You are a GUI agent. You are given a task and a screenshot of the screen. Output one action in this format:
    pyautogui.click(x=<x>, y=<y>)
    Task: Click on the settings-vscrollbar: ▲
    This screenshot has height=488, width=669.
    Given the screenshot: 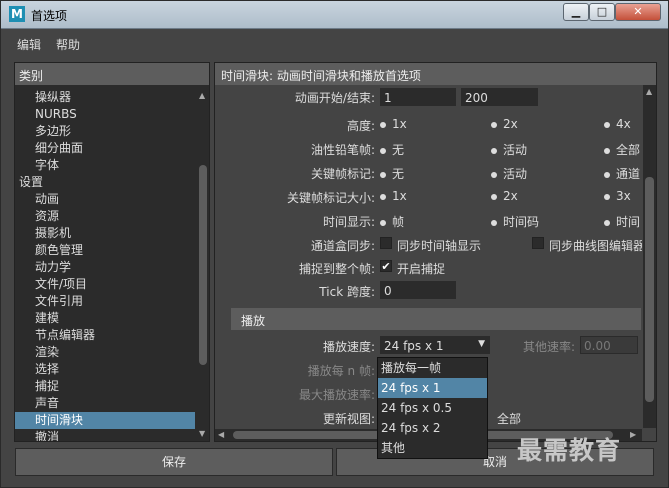 What is the action you would take?
    pyautogui.click(x=649, y=256)
    